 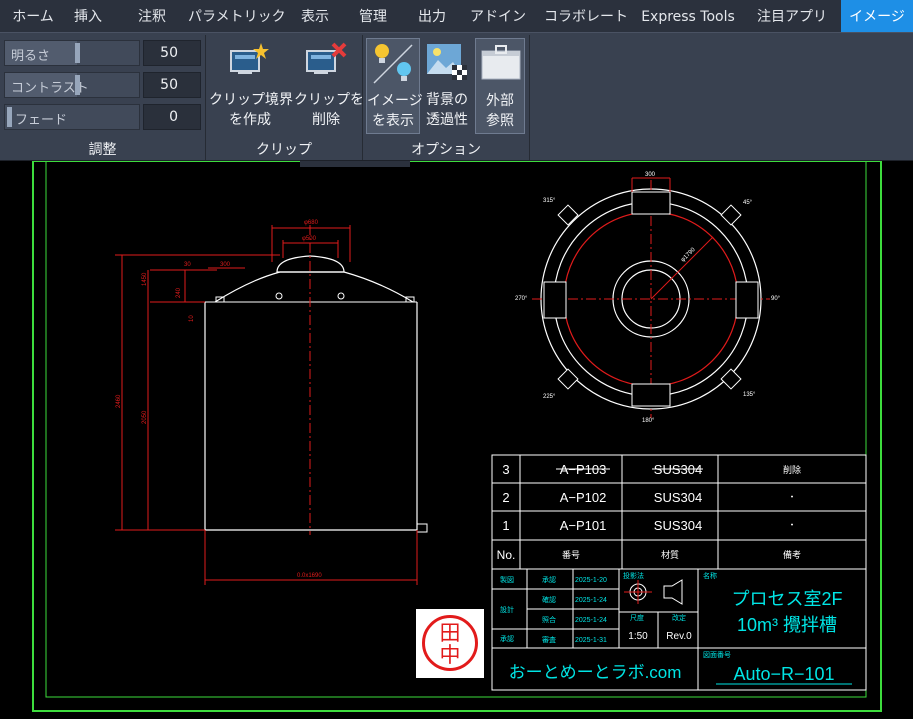 What do you see at coordinates (152, 16) in the screenshot?
I see `tab-annotate: 注釈` at bounding box center [152, 16].